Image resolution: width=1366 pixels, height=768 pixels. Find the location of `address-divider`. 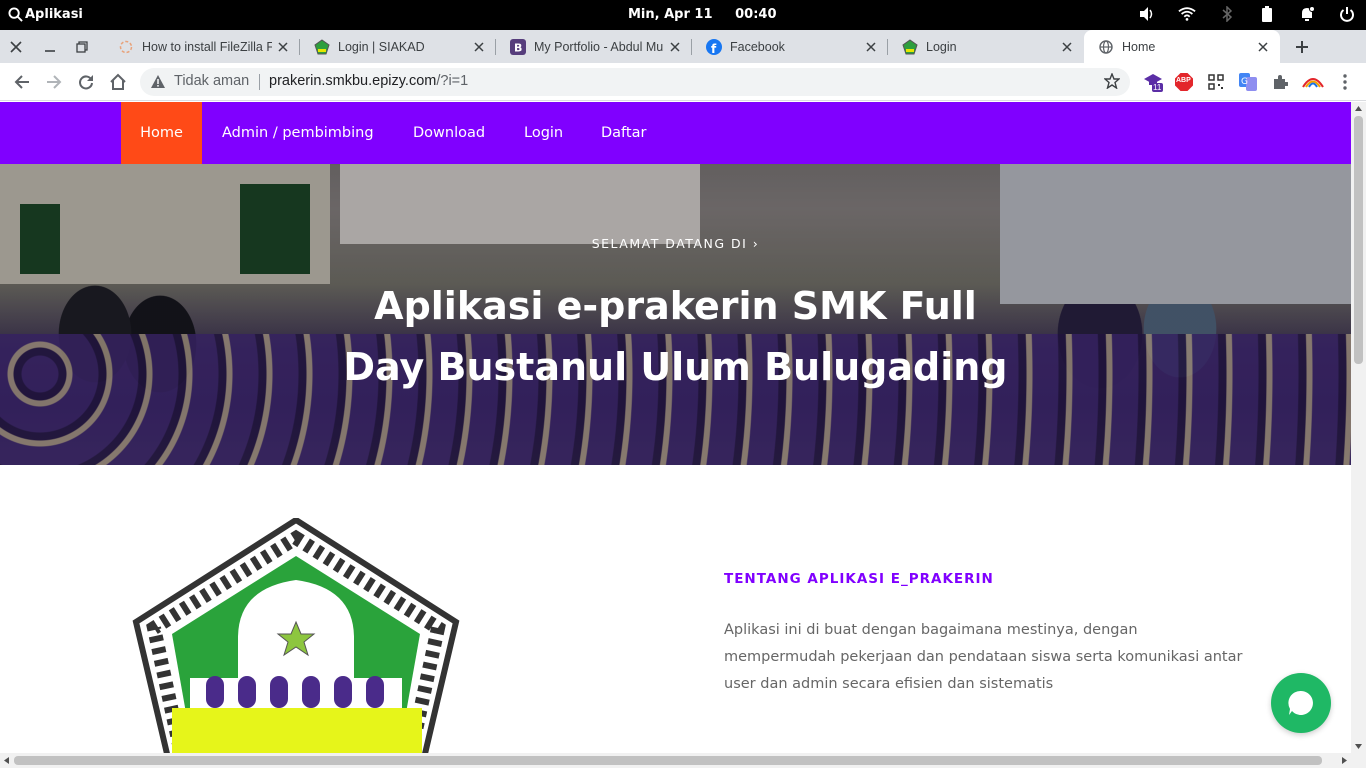

address-divider is located at coordinates (259, 82).